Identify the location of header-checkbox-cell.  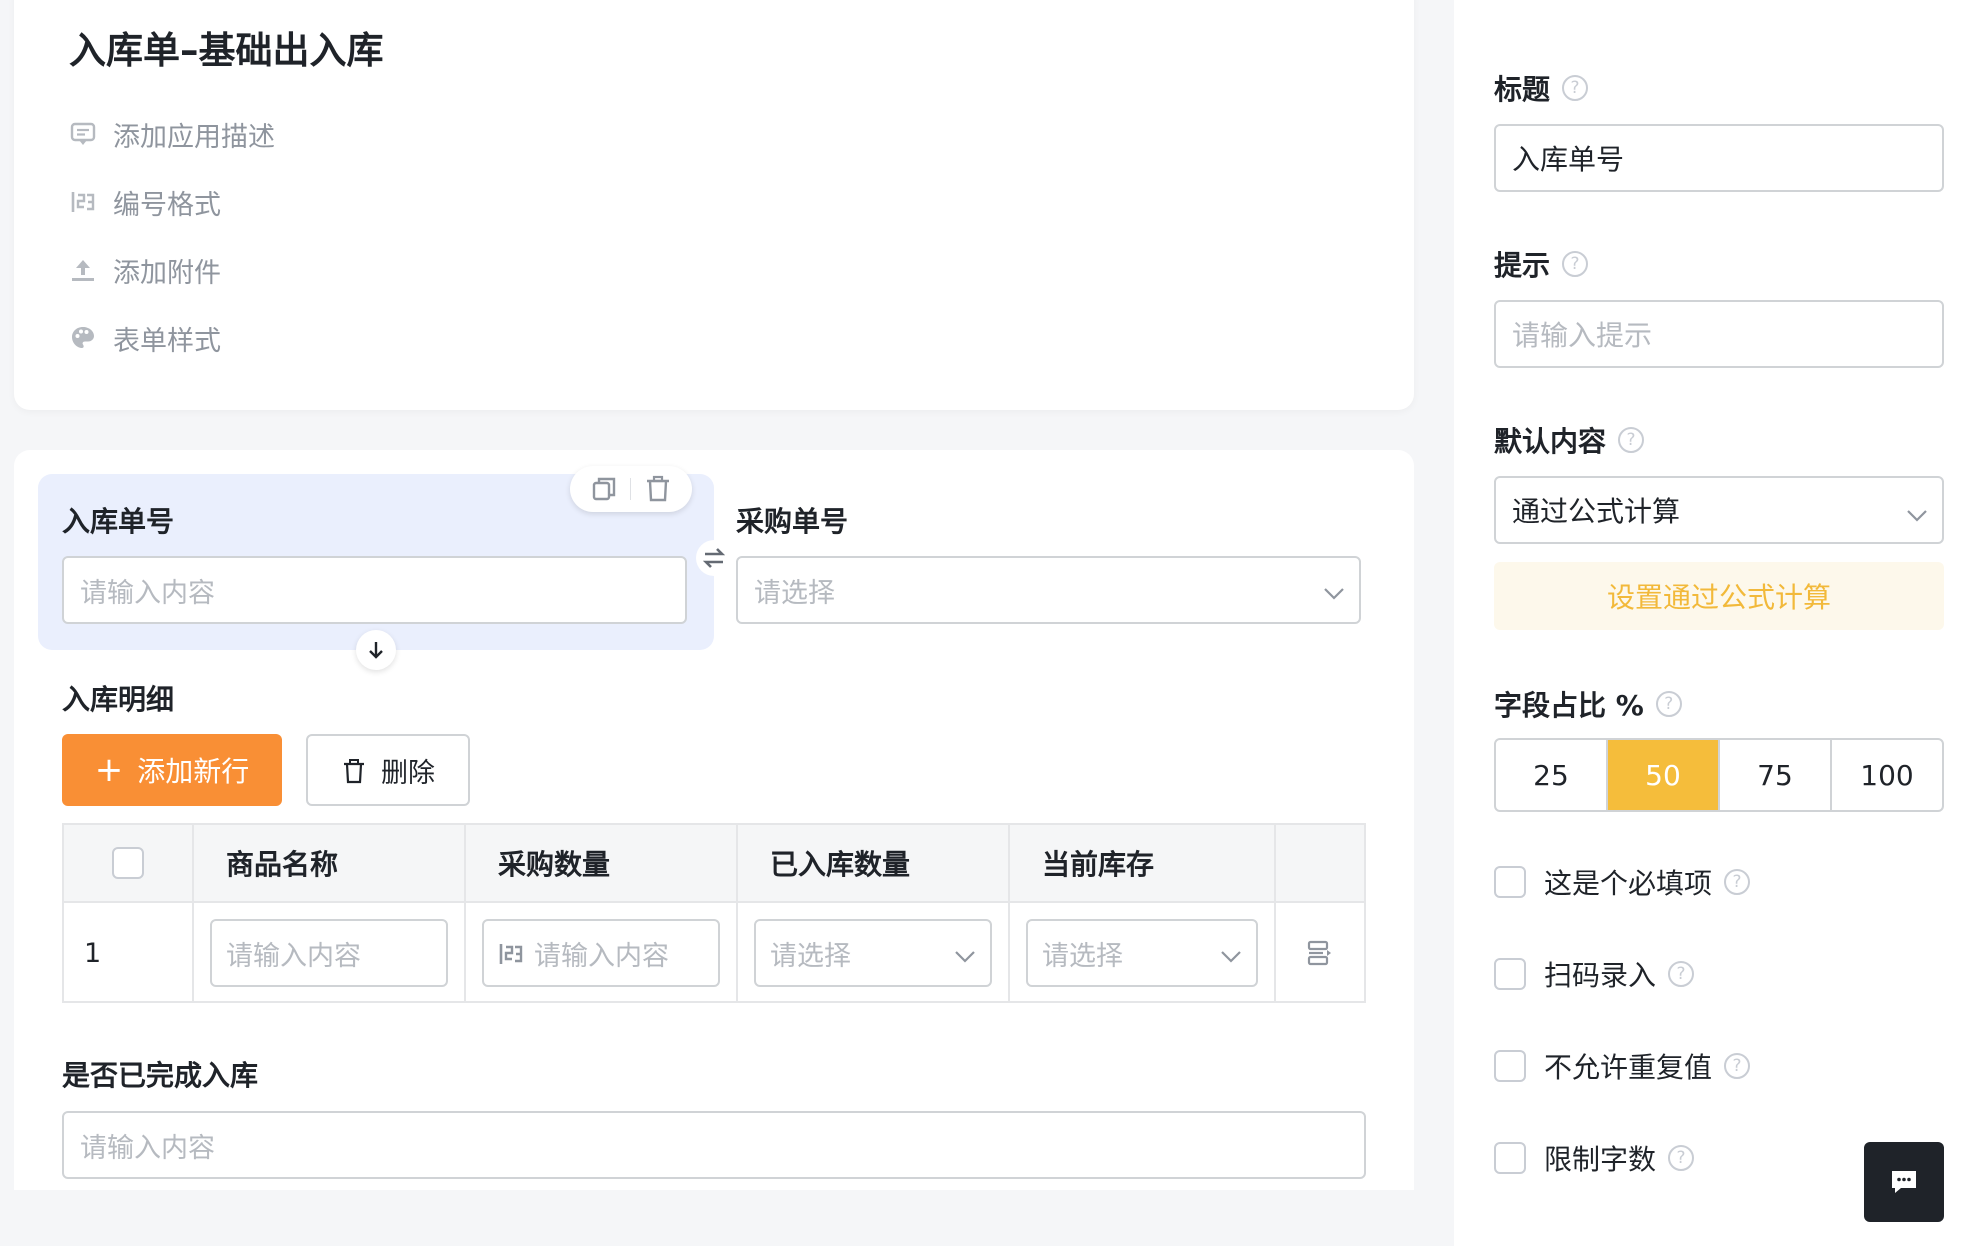
(129, 863).